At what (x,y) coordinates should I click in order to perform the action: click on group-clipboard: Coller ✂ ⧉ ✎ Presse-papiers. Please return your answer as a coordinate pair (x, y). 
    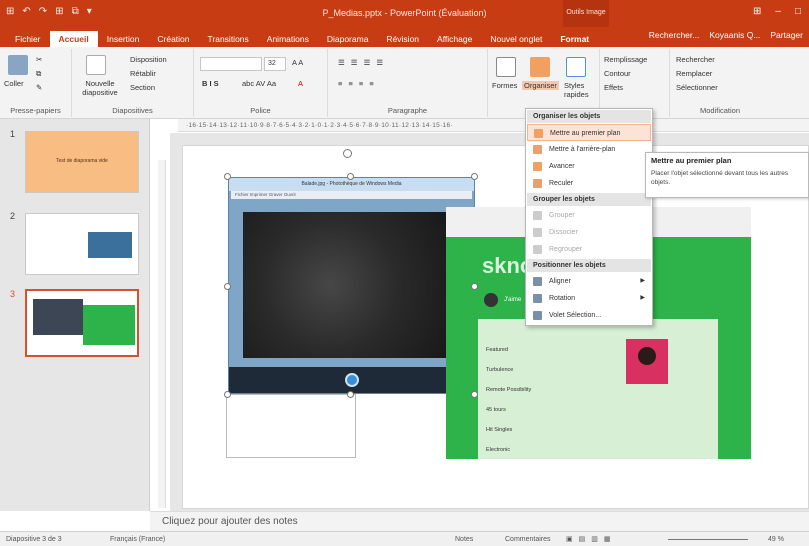
    Looking at the image, I should click on (36, 83).